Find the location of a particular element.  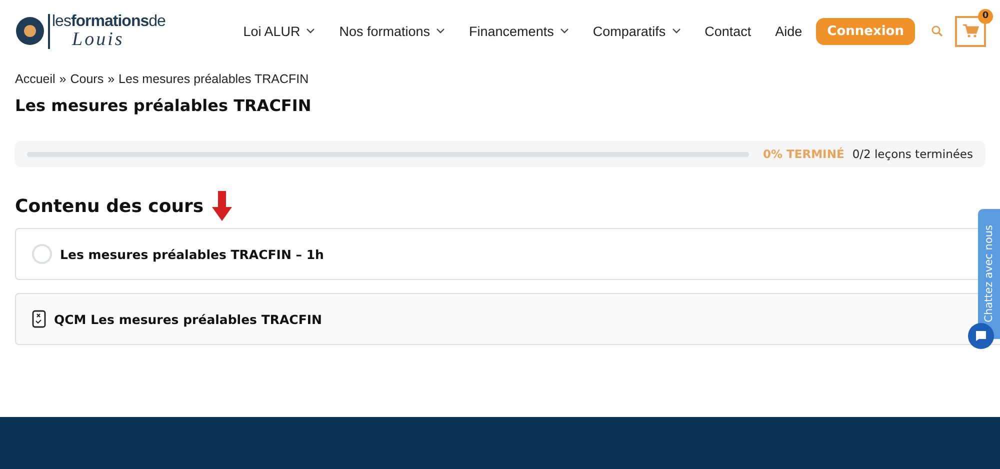

arrow-down-icon is located at coordinates (222, 206).